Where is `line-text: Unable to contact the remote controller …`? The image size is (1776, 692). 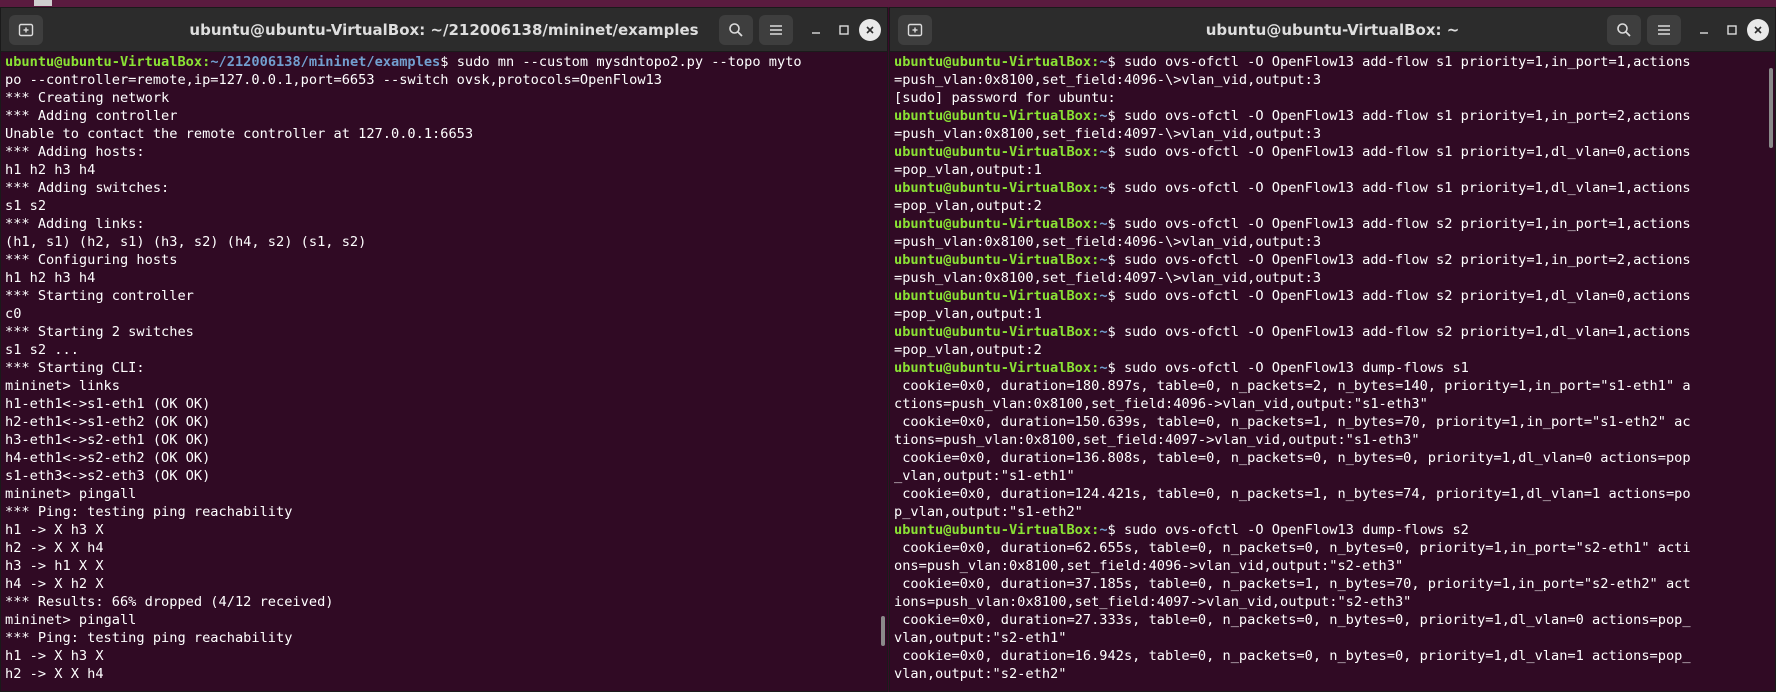
line-text: Unable to contact the remote controller … is located at coordinates (239, 134).